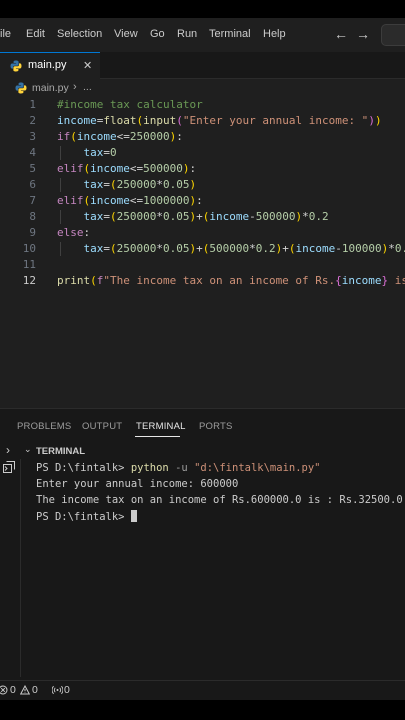  What do you see at coordinates (130, 200) in the screenshot?
I see `code-line: elif(income<=1000000):` at bounding box center [130, 200].